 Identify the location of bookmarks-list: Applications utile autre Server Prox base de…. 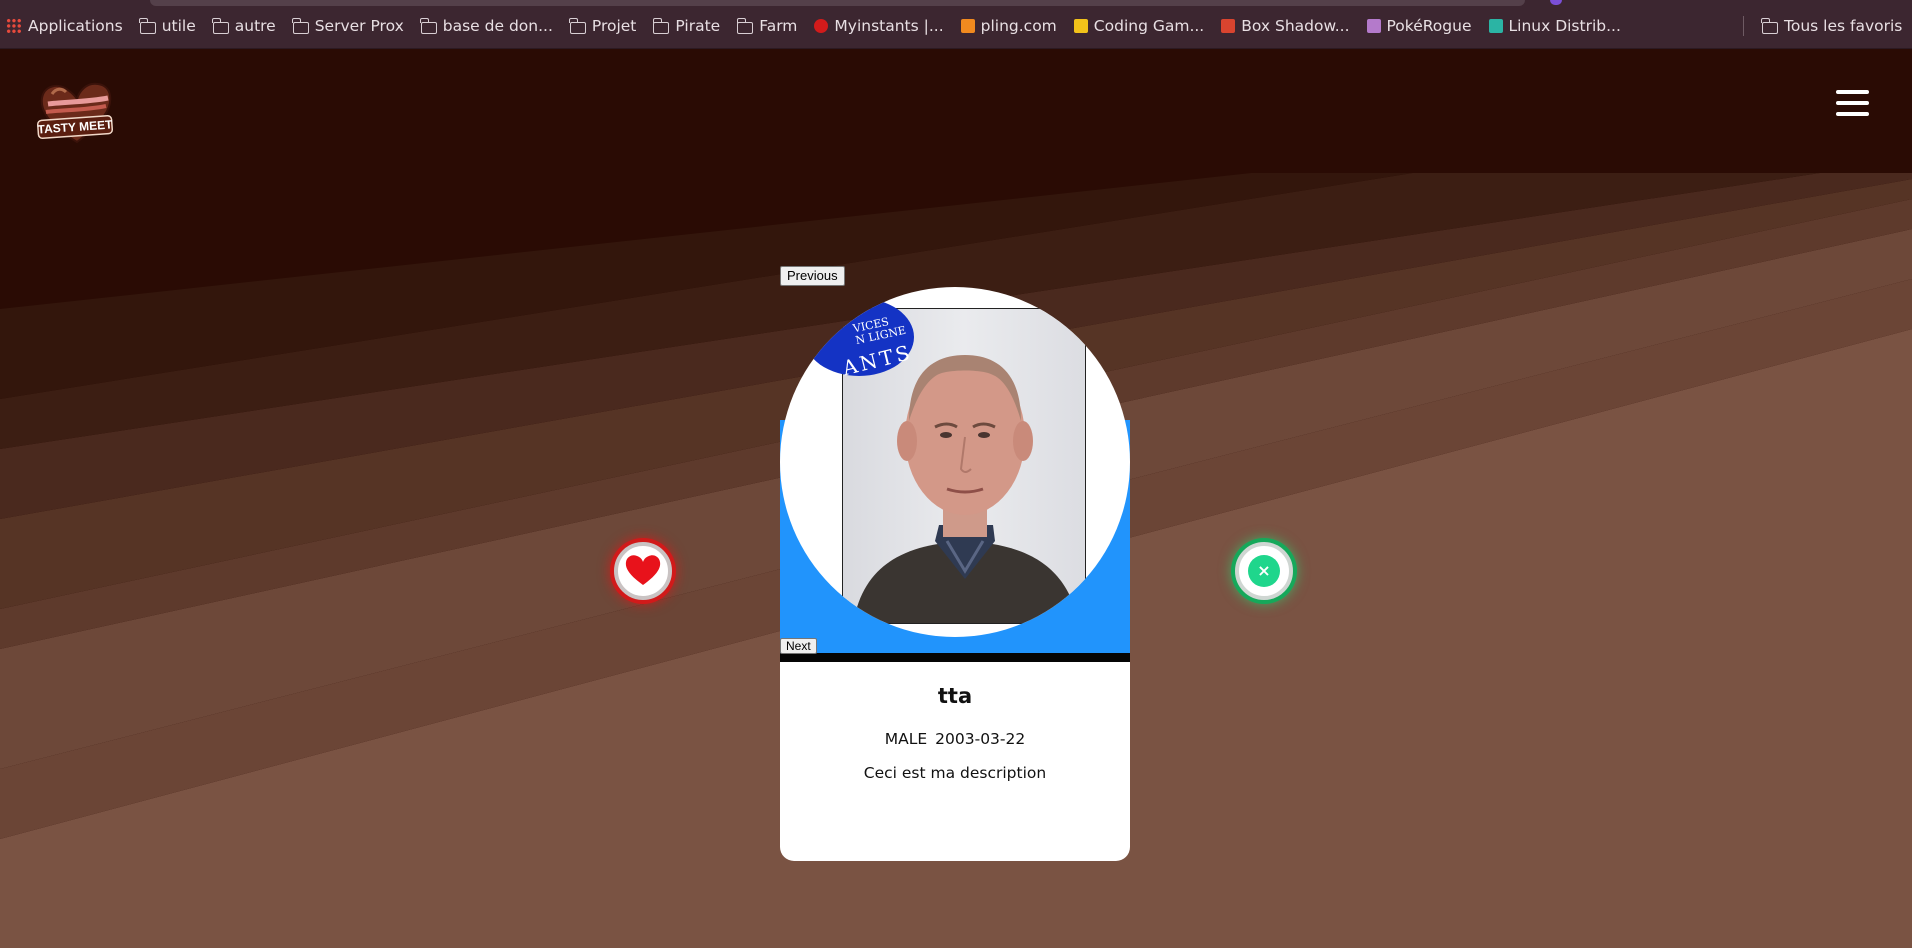
(822, 26).